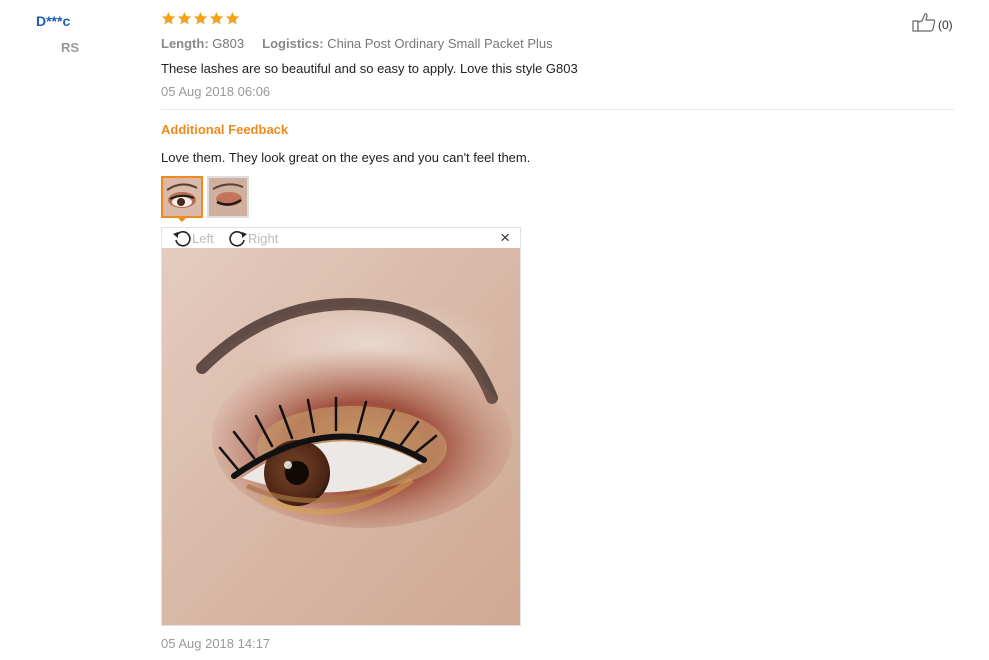 The image size is (989, 660). What do you see at coordinates (945, 24) in the screenshot?
I see `helpful-count: (0)` at bounding box center [945, 24].